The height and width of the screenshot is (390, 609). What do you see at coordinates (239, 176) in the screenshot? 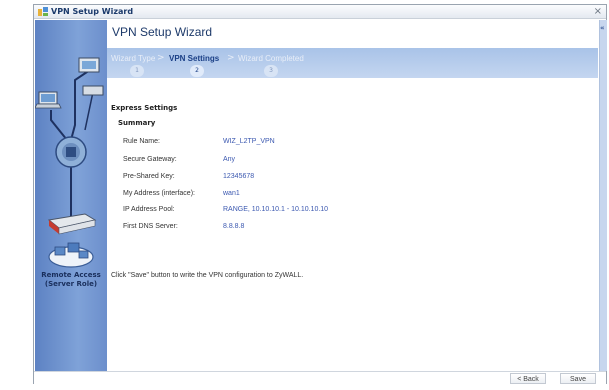
I see `value-pre-shared-key: 12345678` at bounding box center [239, 176].